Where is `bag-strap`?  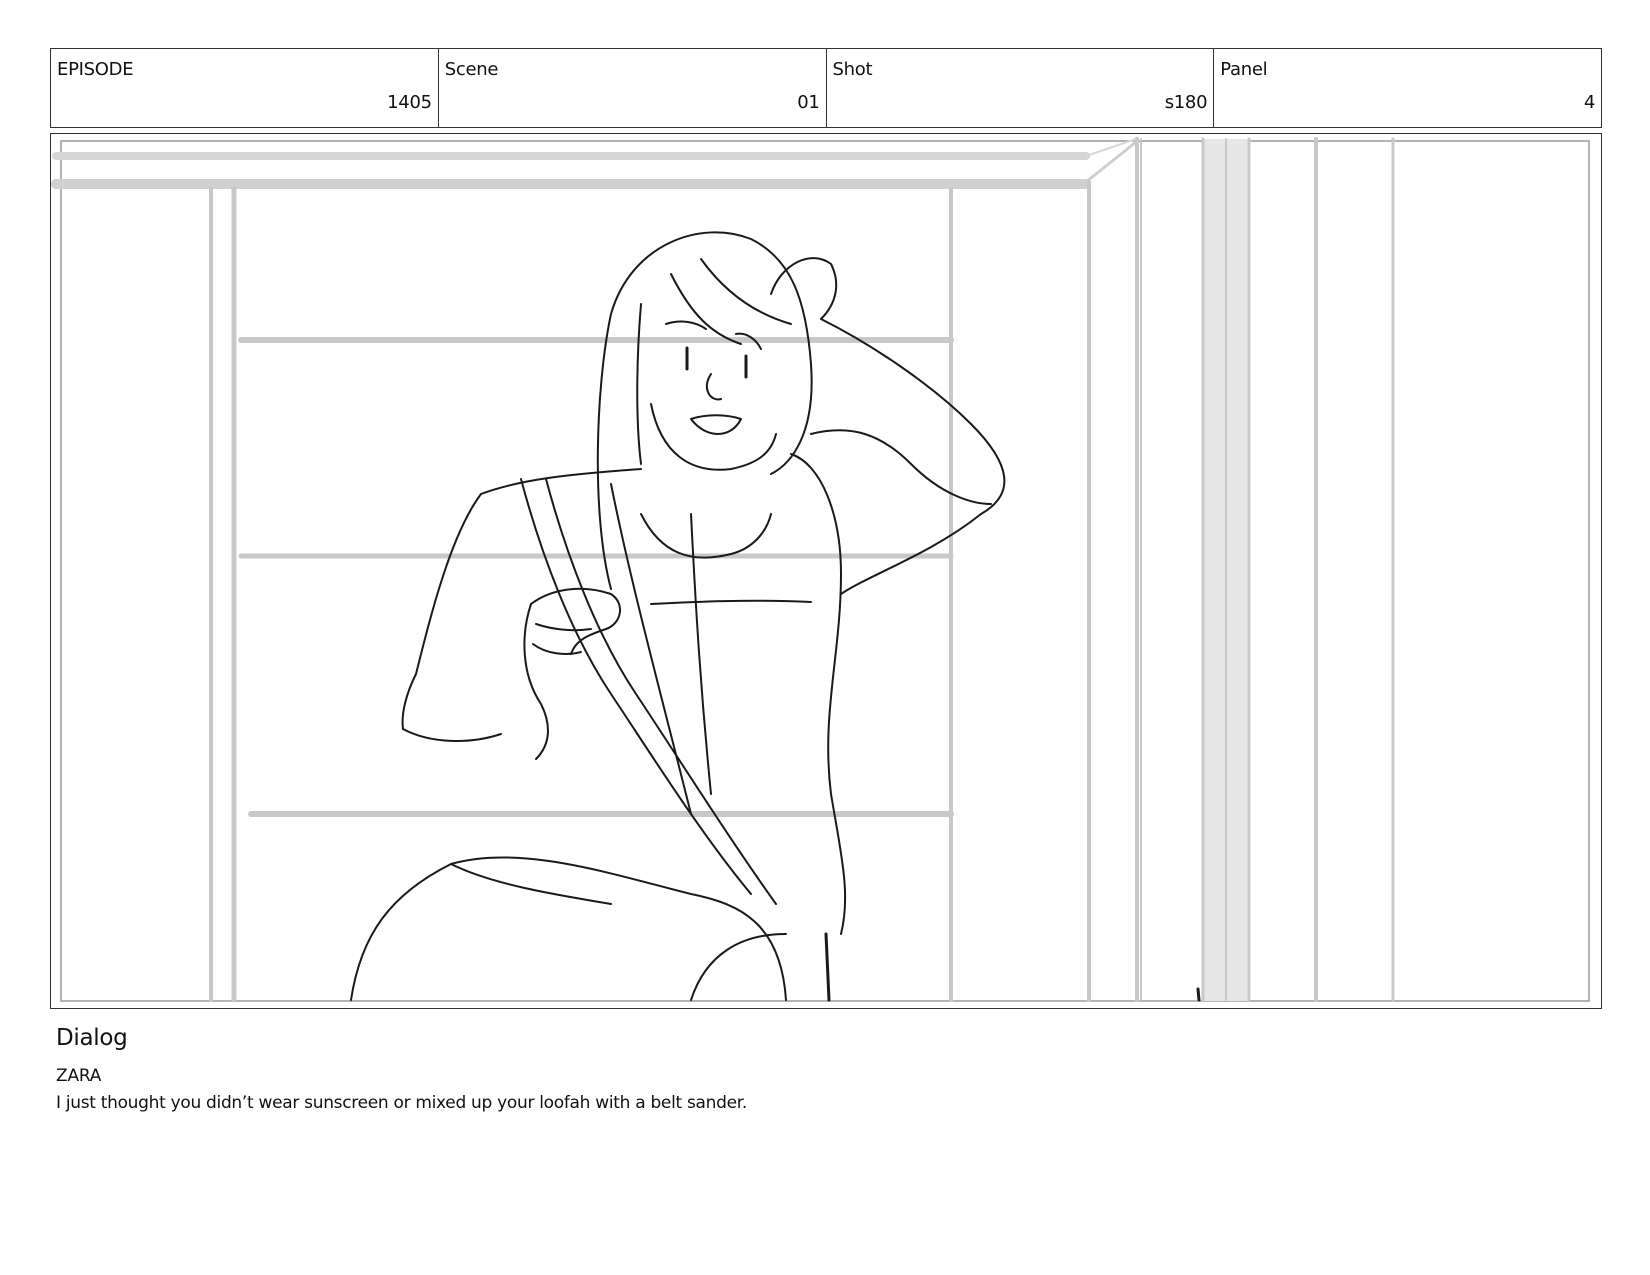 bag-strap is located at coordinates (636, 686).